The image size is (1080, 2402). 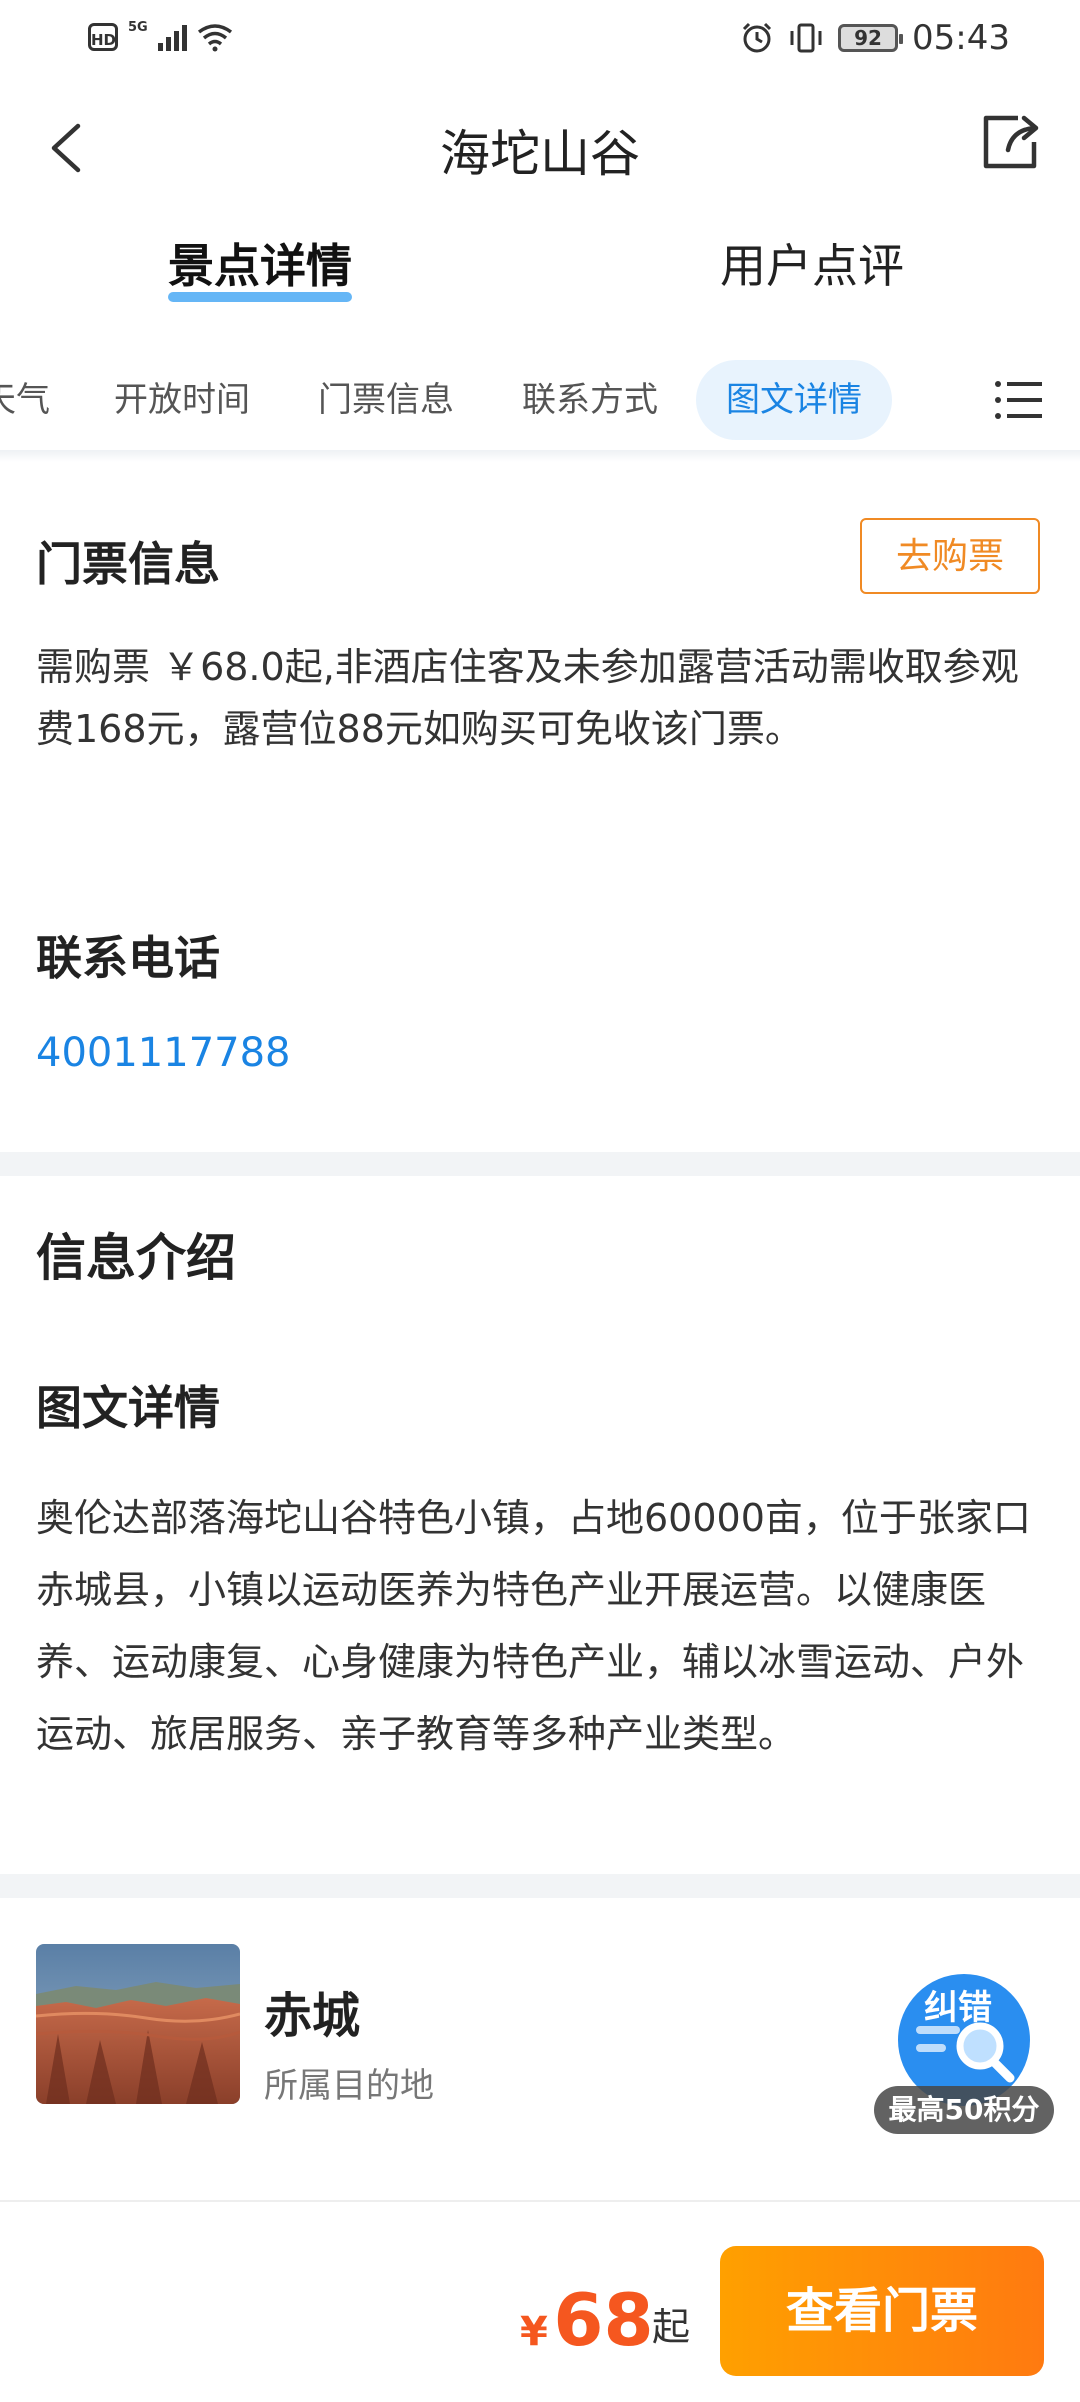 What do you see at coordinates (172, 37) in the screenshot?
I see `signal-icon` at bounding box center [172, 37].